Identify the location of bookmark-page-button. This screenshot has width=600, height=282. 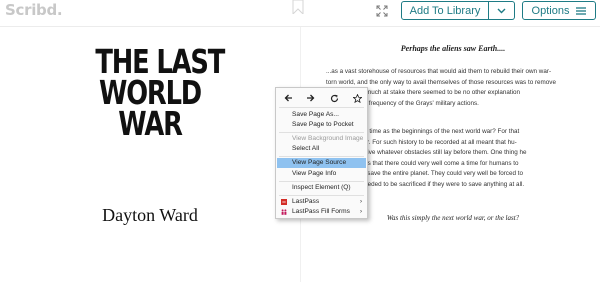
(357, 98).